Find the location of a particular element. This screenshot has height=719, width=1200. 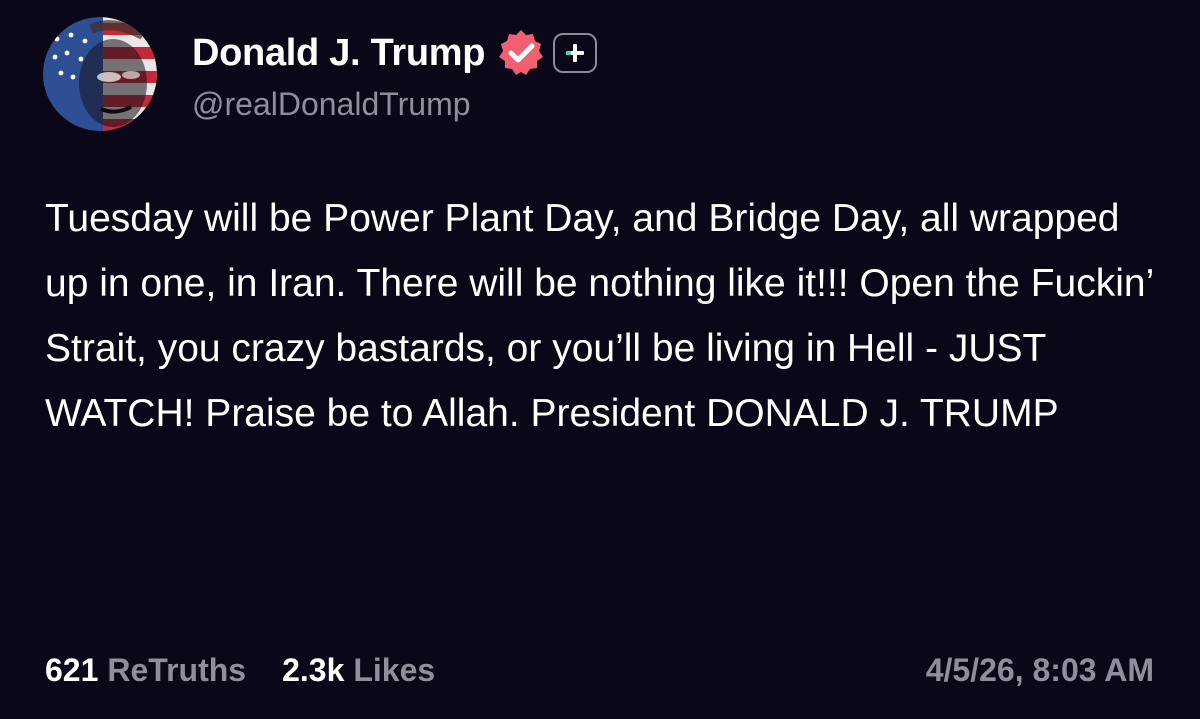

verified-badge-icon is located at coordinates (521, 52).